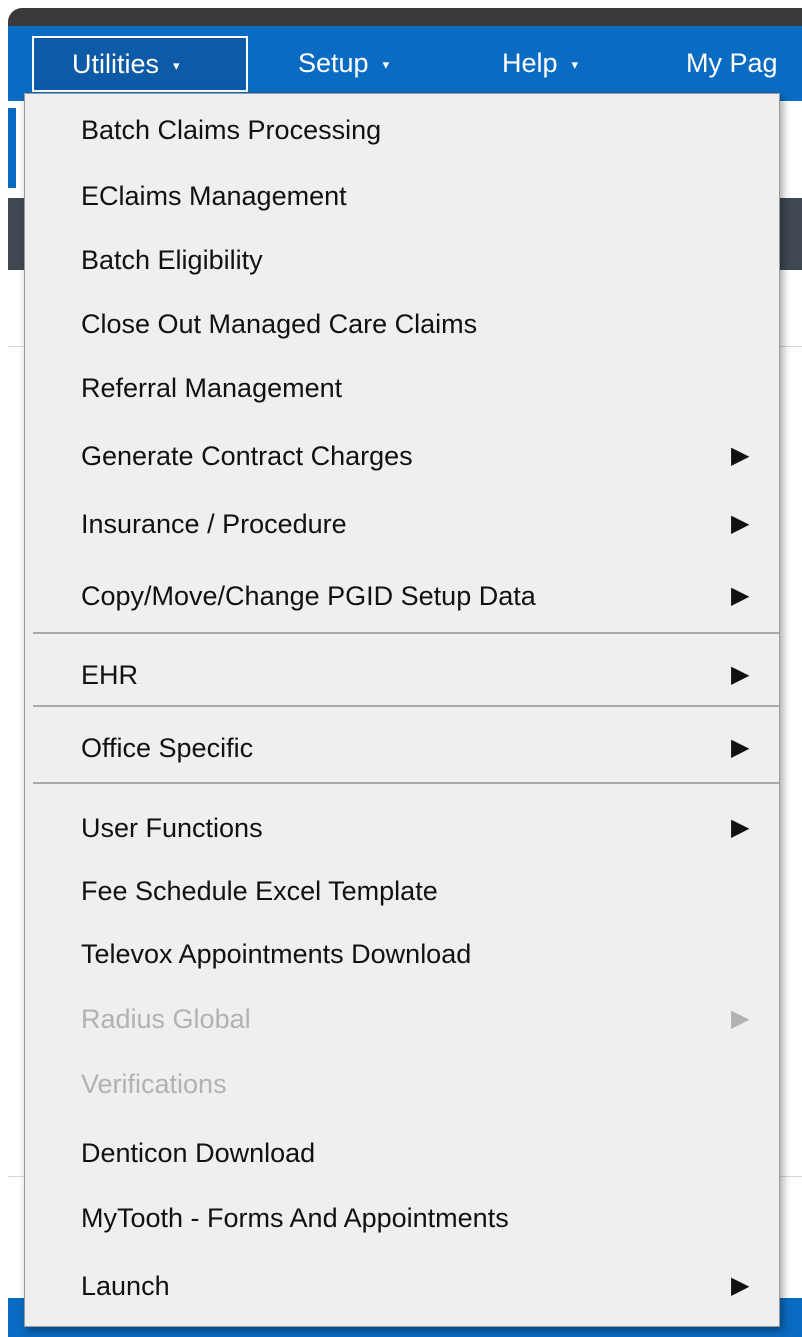  What do you see at coordinates (402, 828) in the screenshot?
I see `menu-item-user-functions: User Functions ▶` at bounding box center [402, 828].